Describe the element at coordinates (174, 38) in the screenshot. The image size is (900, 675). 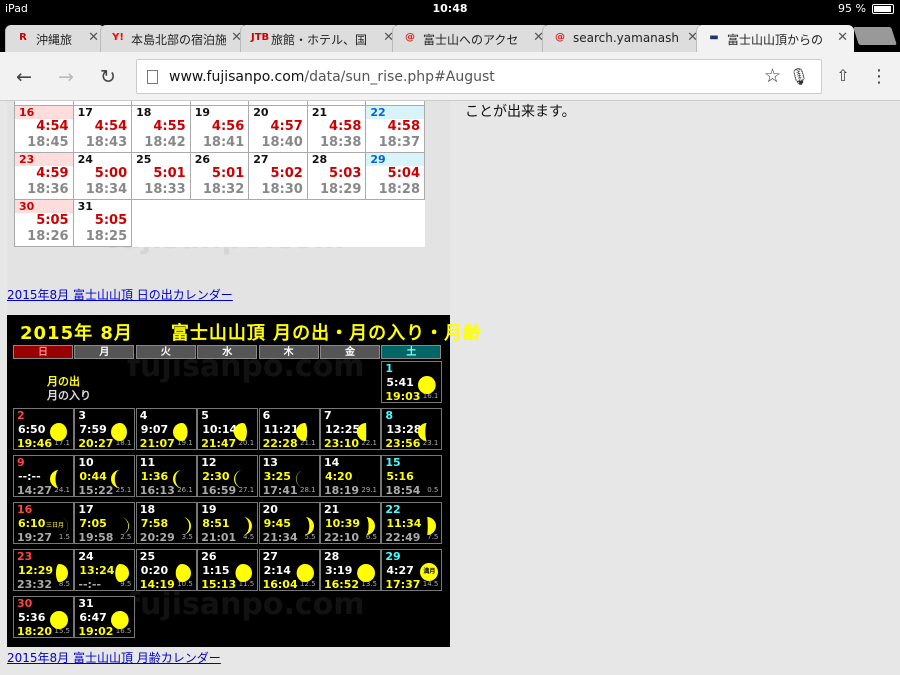
I see `tab-2: Y! 本島北部の宿泊施 ✕` at that location.